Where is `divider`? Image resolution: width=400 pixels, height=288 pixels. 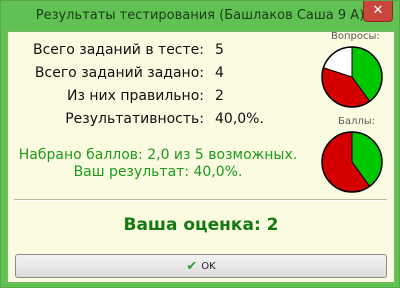 divider is located at coordinates (200, 200).